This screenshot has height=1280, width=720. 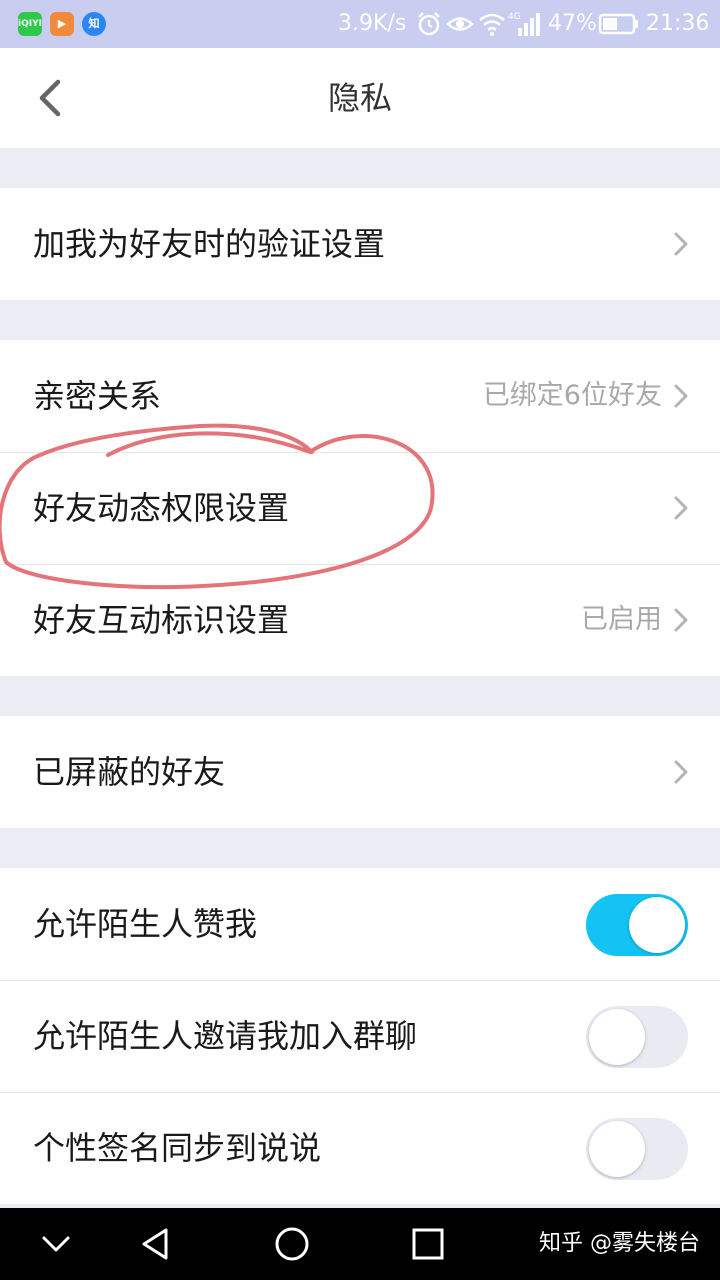 I want to click on wifi-icon, so click(x=492, y=24).